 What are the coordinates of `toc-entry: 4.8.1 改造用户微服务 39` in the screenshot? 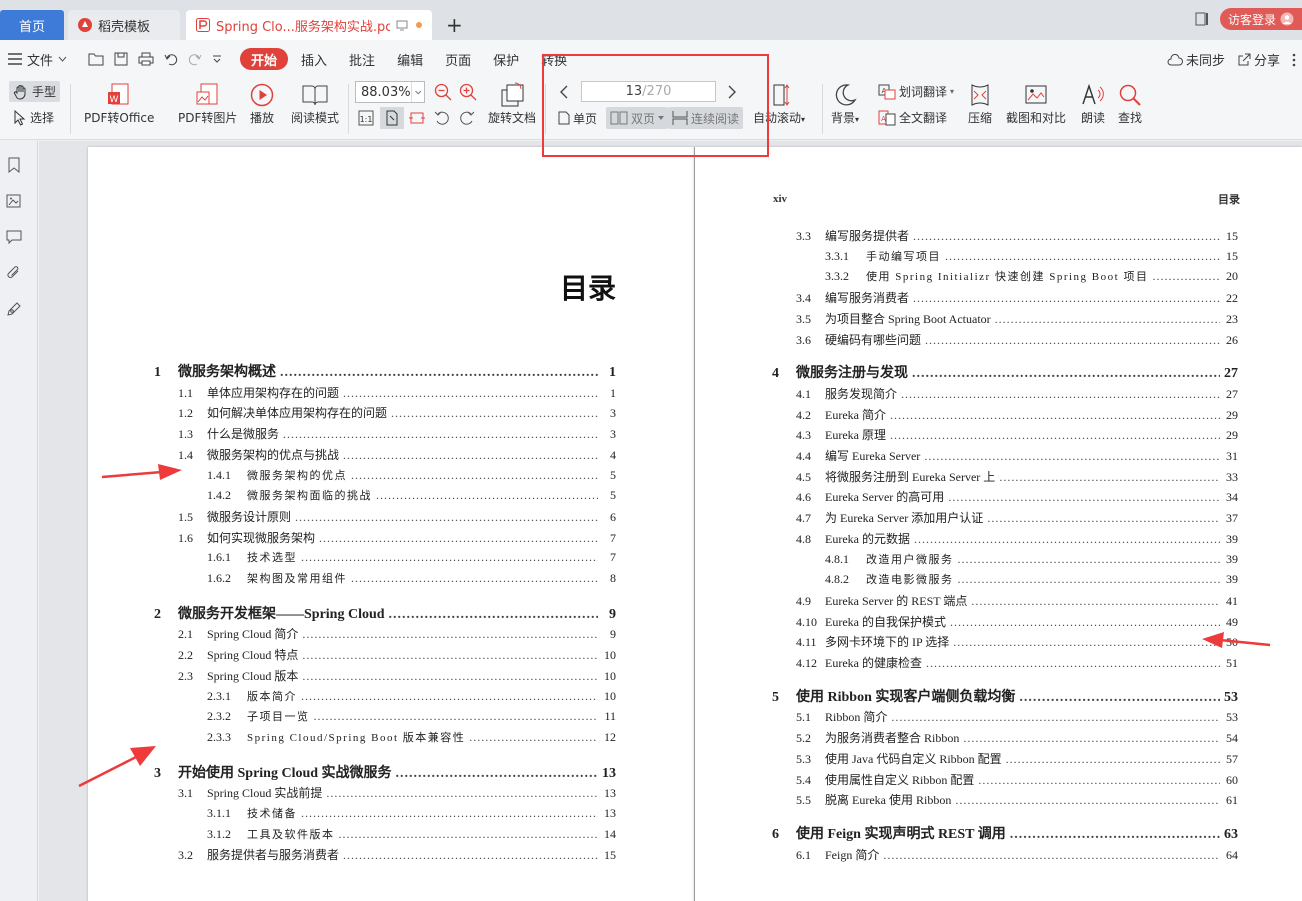 It's located at (1031, 560).